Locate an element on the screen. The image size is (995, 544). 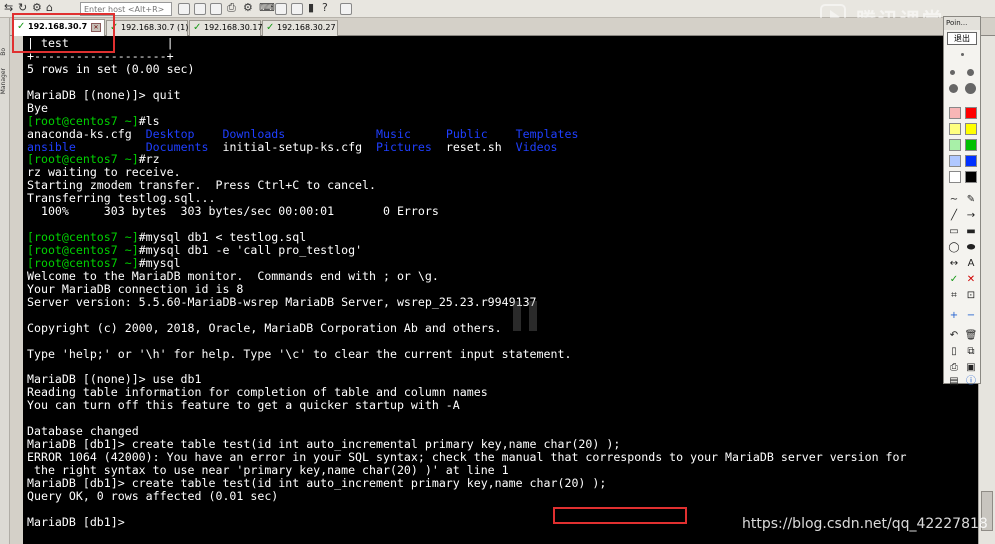
tab-session-3: ✓ 192.168.30.17 is located at coordinates (226, 28).